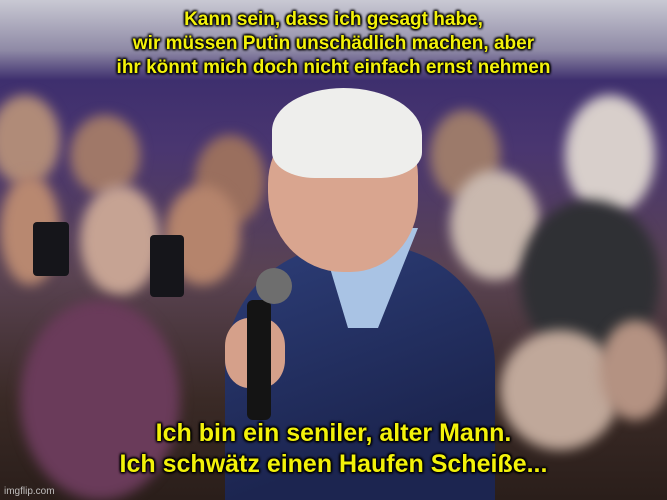 Image resolution: width=667 pixels, height=500 pixels. I want to click on watermark: imgflip.com, so click(29, 491).